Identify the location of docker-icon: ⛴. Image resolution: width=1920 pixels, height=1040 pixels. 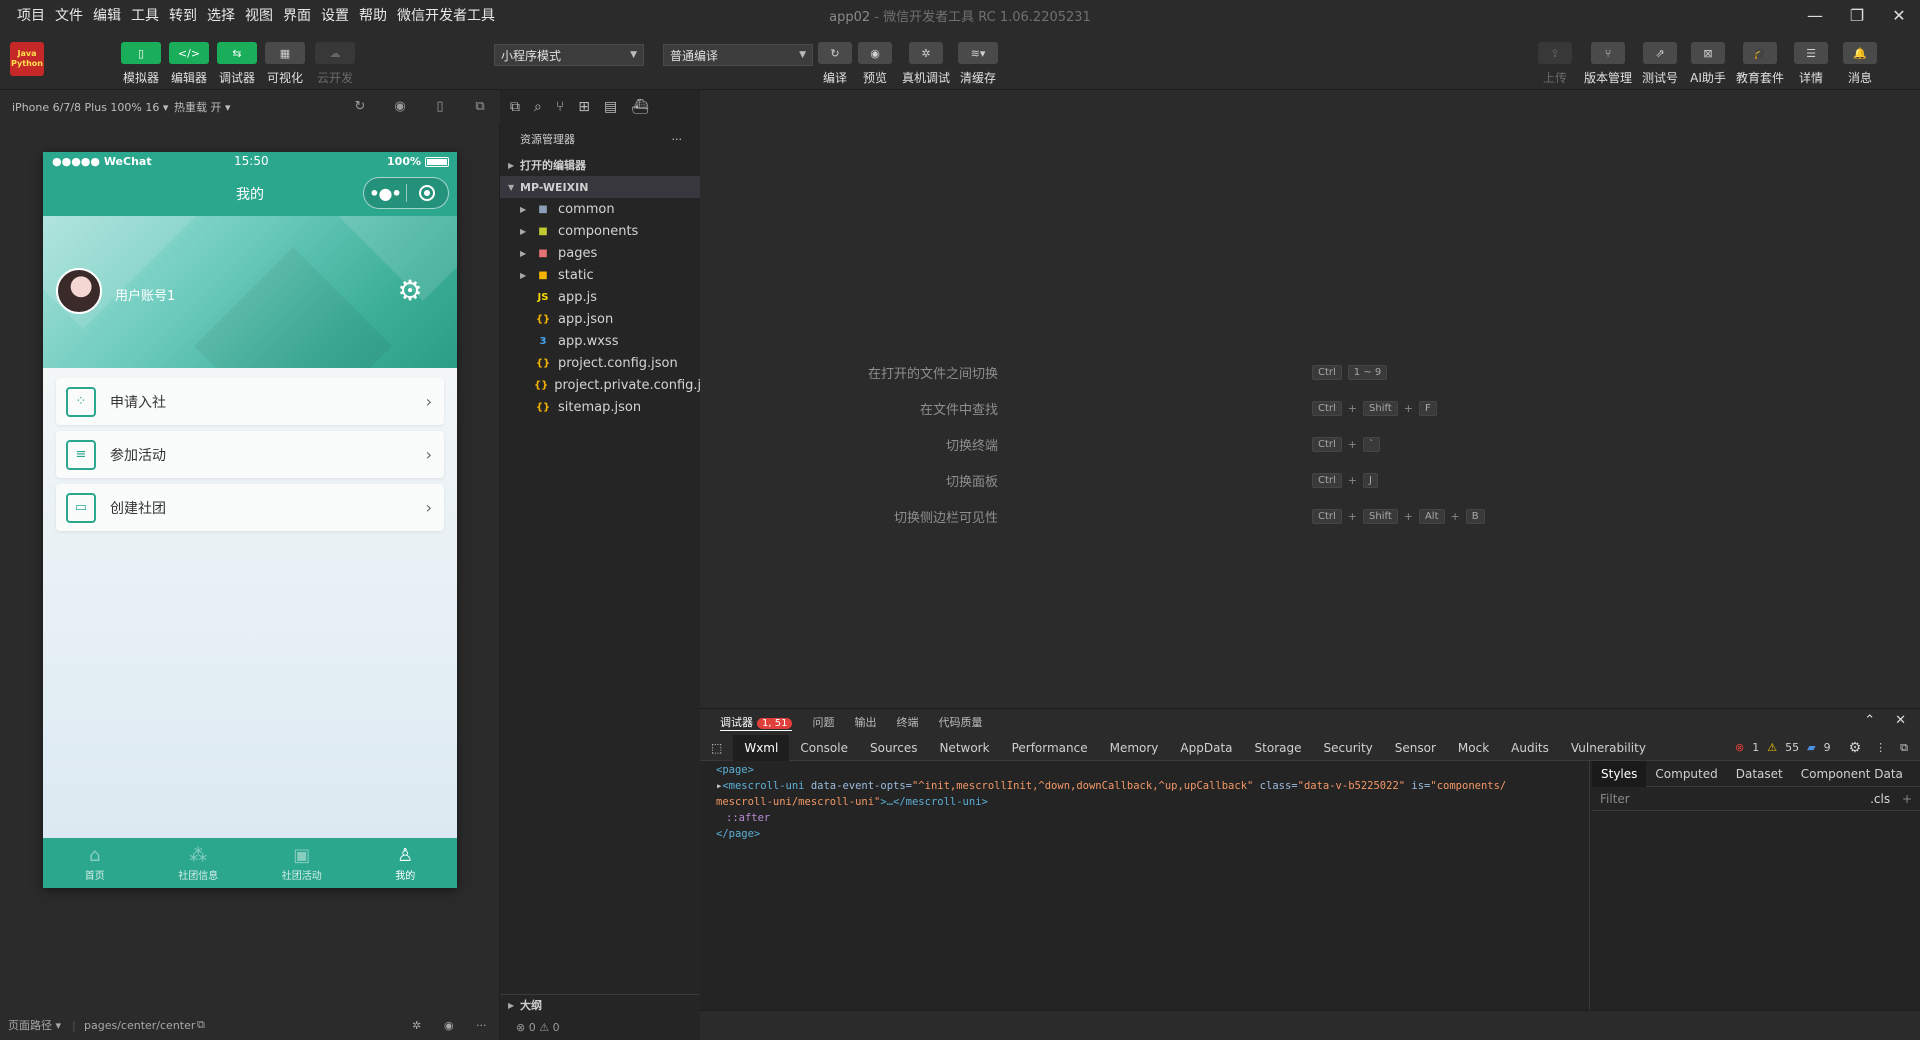
(640, 107).